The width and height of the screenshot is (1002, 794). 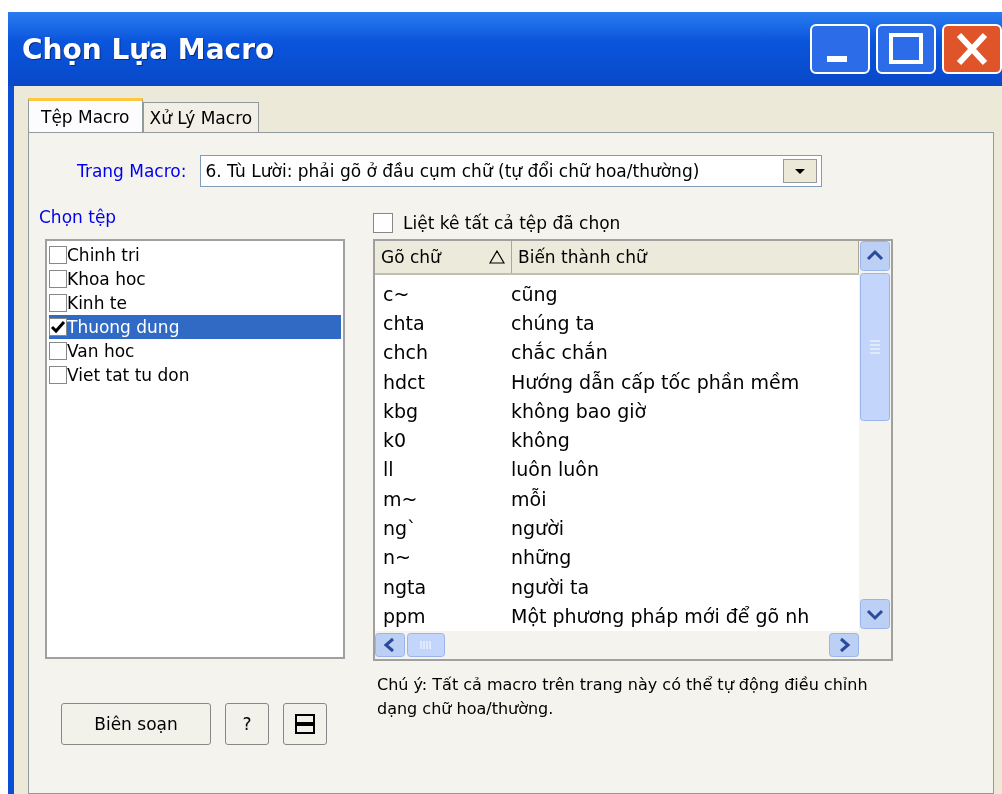 What do you see at coordinates (201, 117) in the screenshot?
I see `tab: Xử Lý Macro` at bounding box center [201, 117].